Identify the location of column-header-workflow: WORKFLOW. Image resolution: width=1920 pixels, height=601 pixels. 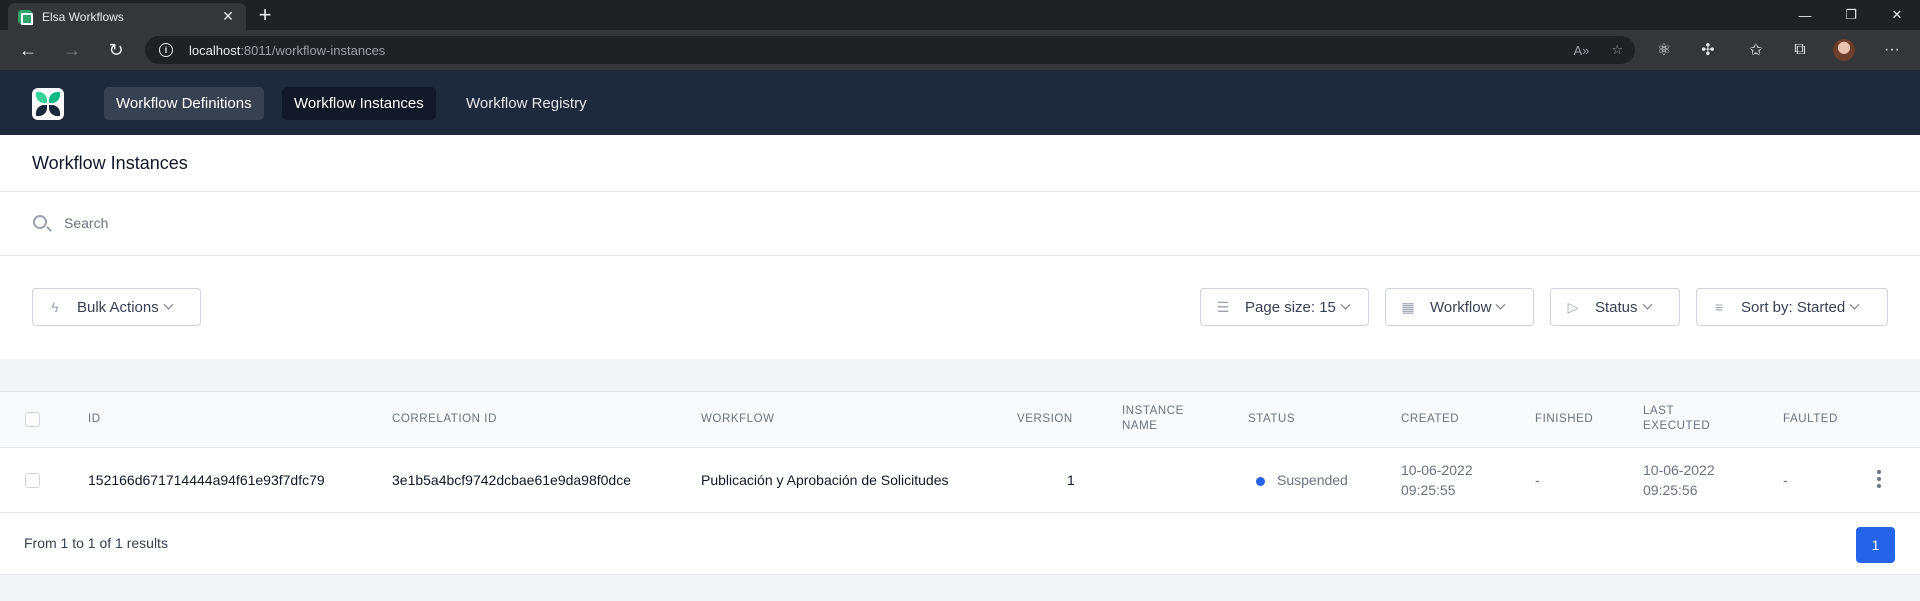
(738, 419).